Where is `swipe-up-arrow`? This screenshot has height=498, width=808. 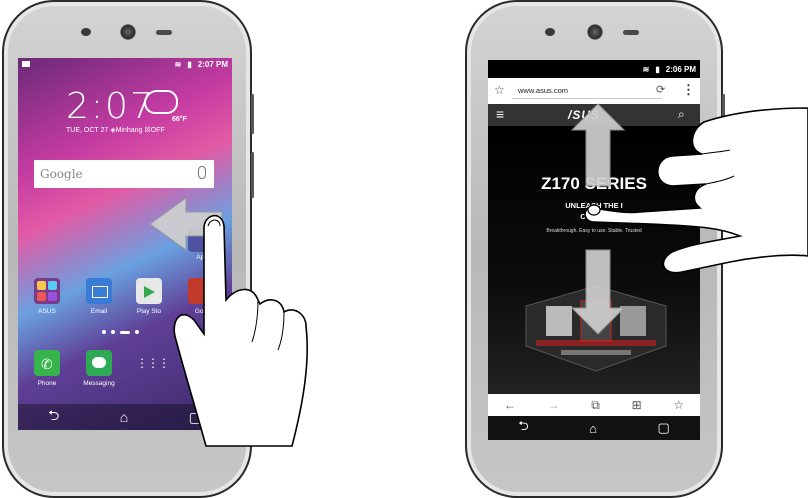 swipe-up-arrow is located at coordinates (598, 145).